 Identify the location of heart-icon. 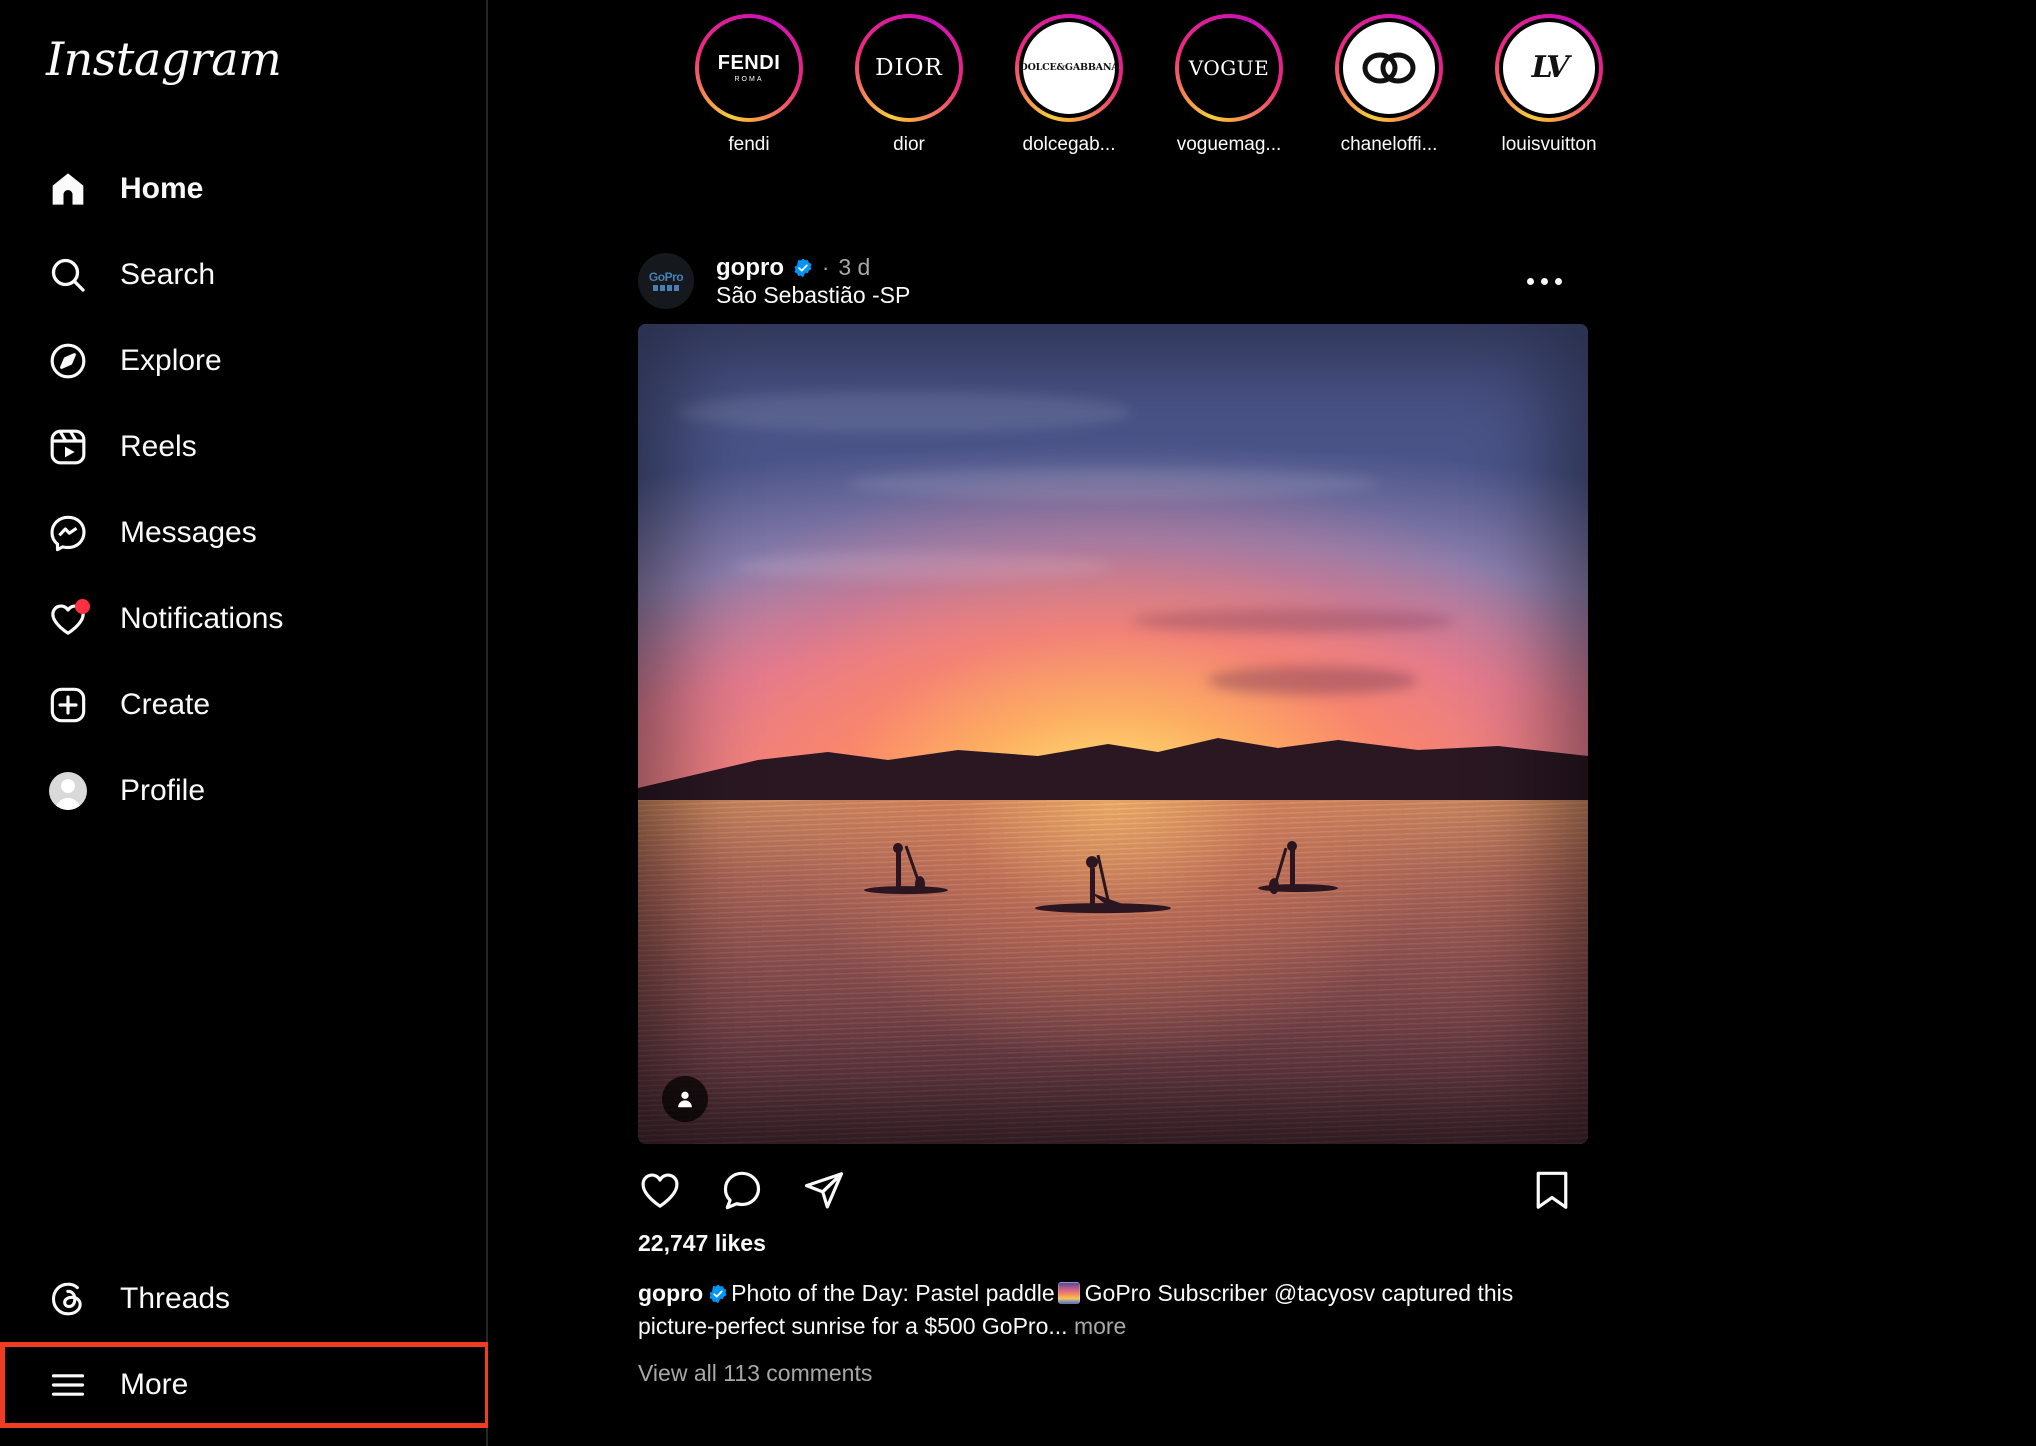
(68, 619).